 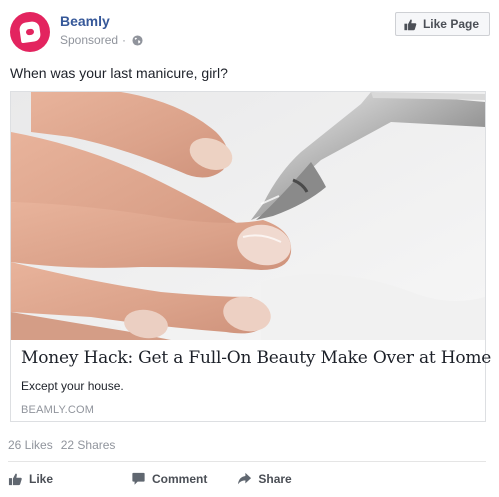 What do you see at coordinates (119, 73) in the screenshot?
I see `post-text: When was your last manicure, girl?` at bounding box center [119, 73].